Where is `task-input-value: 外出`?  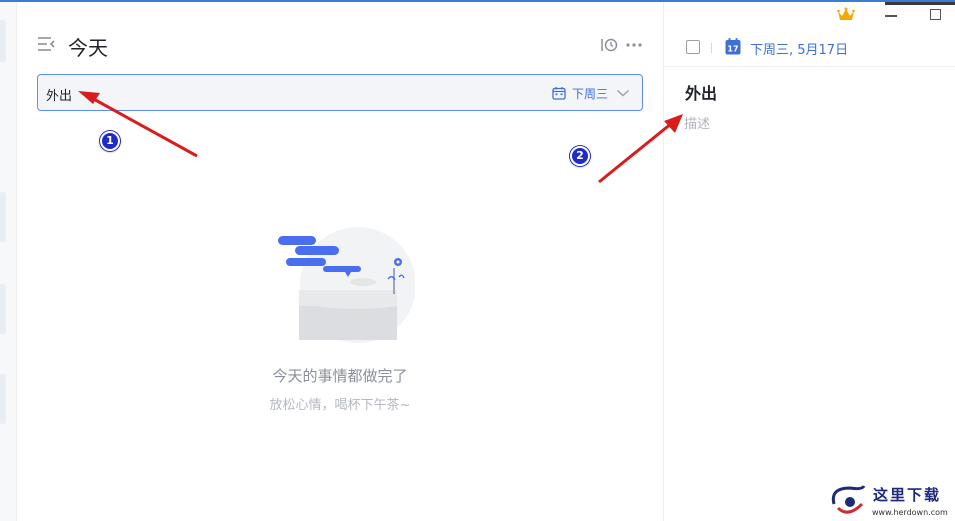 task-input-value: 外出 is located at coordinates (59, 94).